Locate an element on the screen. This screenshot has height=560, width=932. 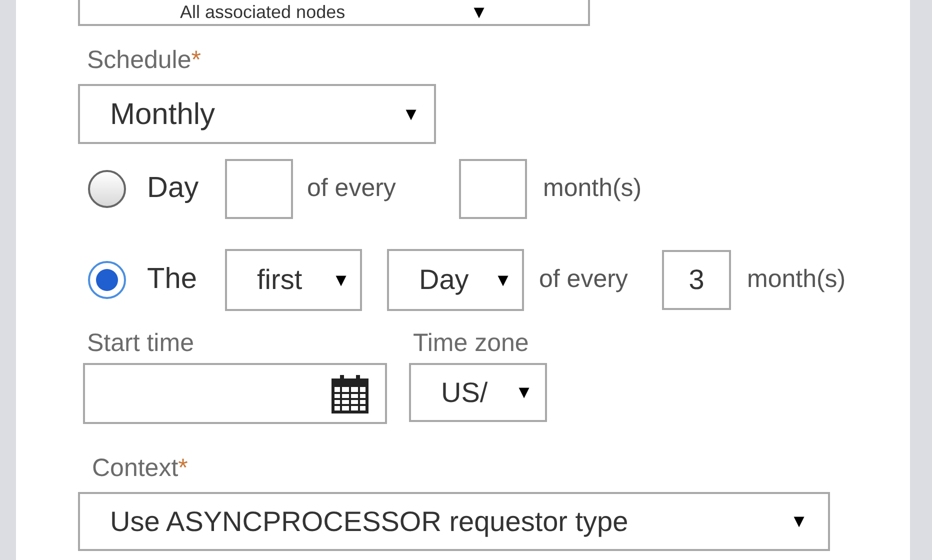
option-label: The is located at coordinates (172, 280).